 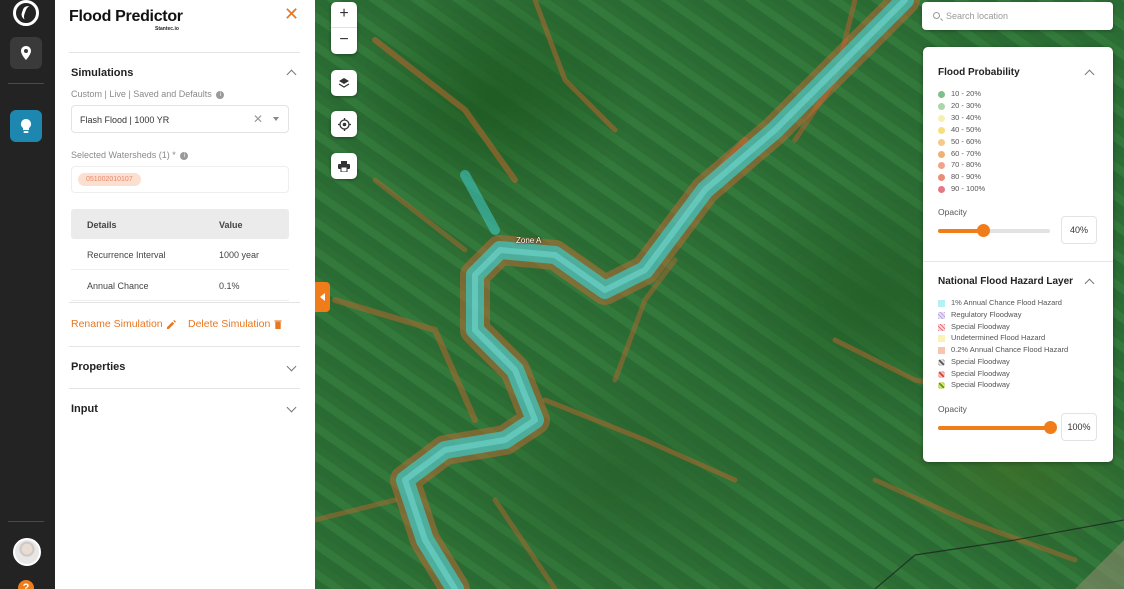 What do you see at coordinates (959, 141) in the screenshot?
I see `legend-item: 50 - 60%` at bounding box center [959, 141].